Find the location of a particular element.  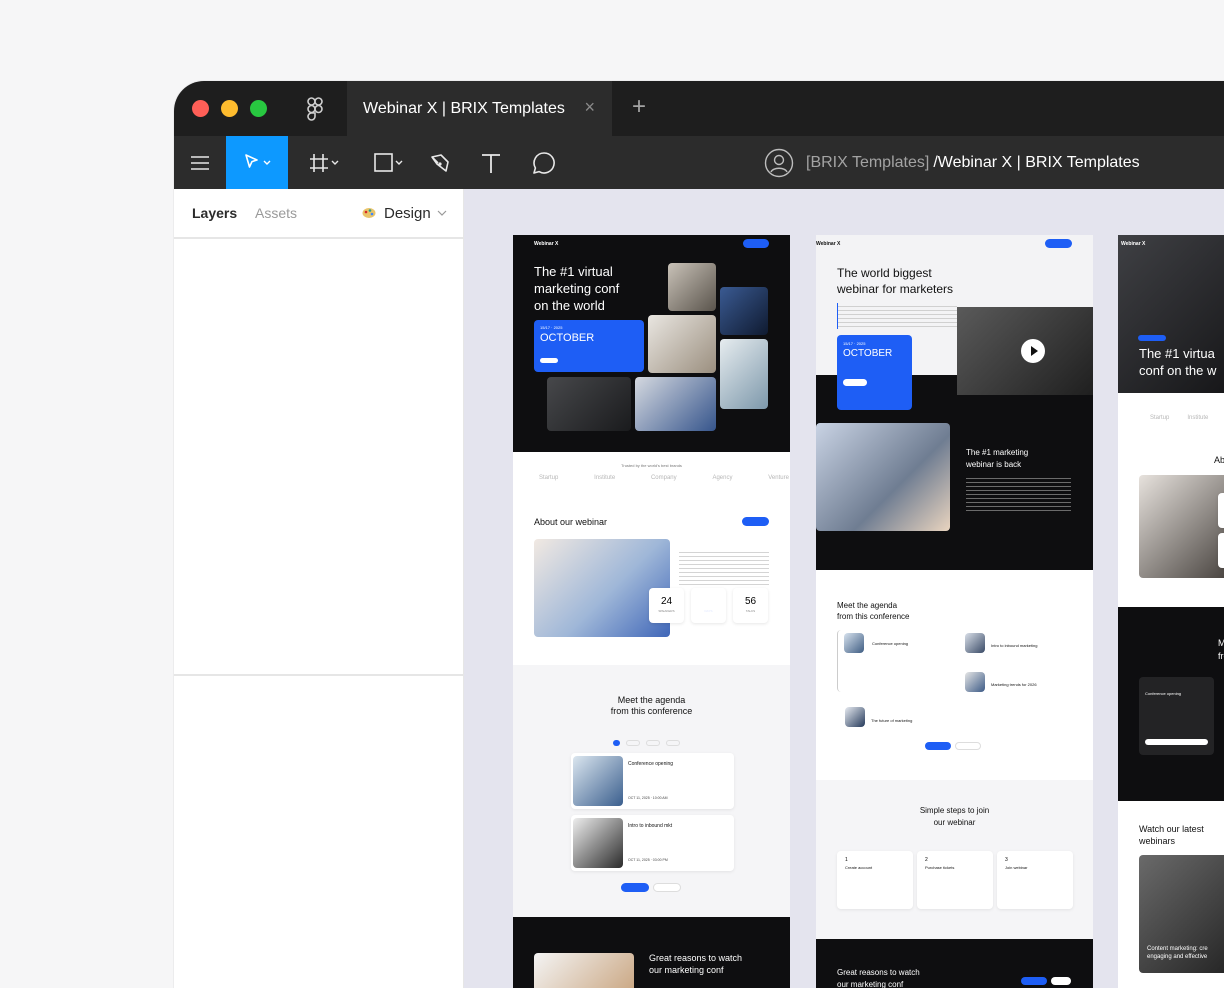

date-range: 15/17 · 2025 is located at coordinates (854, 343).